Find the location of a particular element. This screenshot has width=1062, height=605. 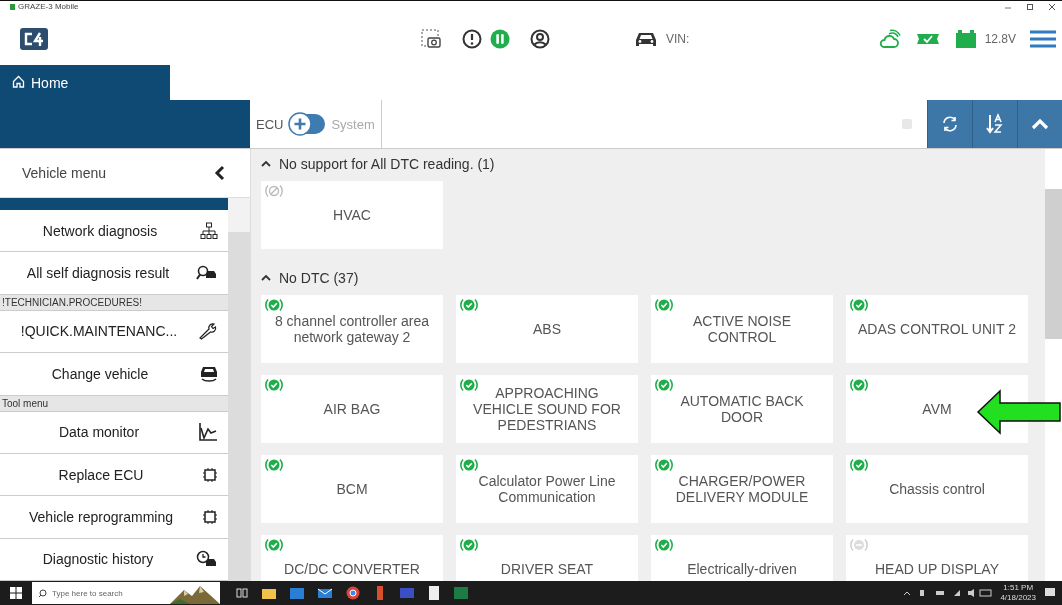

menu-icon is located at coordinates (1043, 38).